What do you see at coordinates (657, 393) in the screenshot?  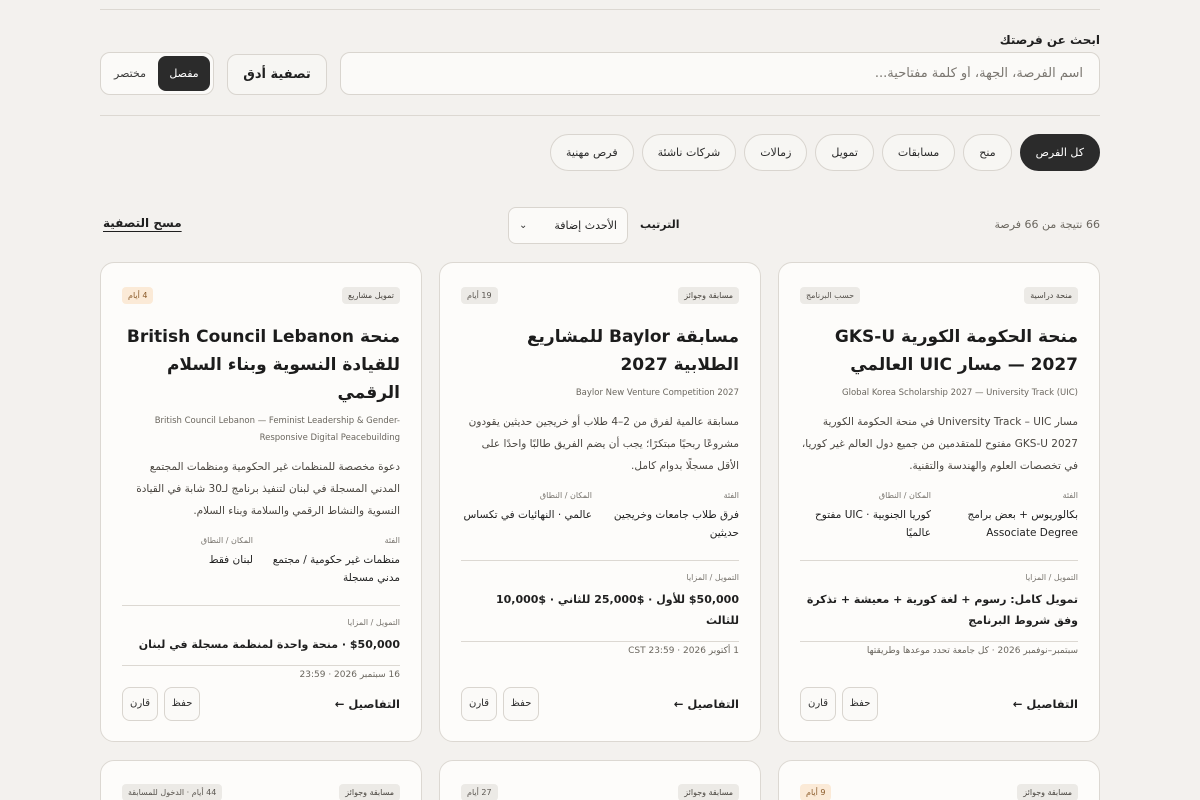 I see `card-subtitle: Baylor New Venture Competition 2027` at bounding box center [657, 393].